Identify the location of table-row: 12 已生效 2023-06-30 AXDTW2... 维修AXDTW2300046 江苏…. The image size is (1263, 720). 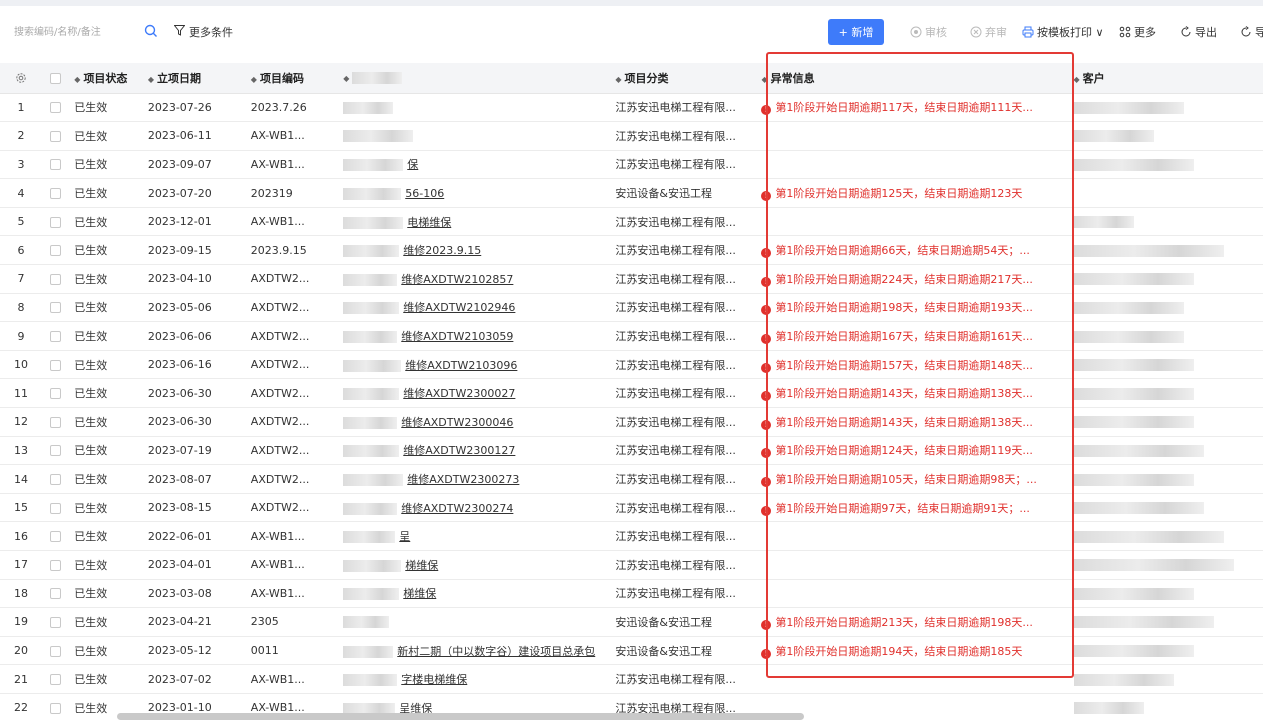
(631, 422).